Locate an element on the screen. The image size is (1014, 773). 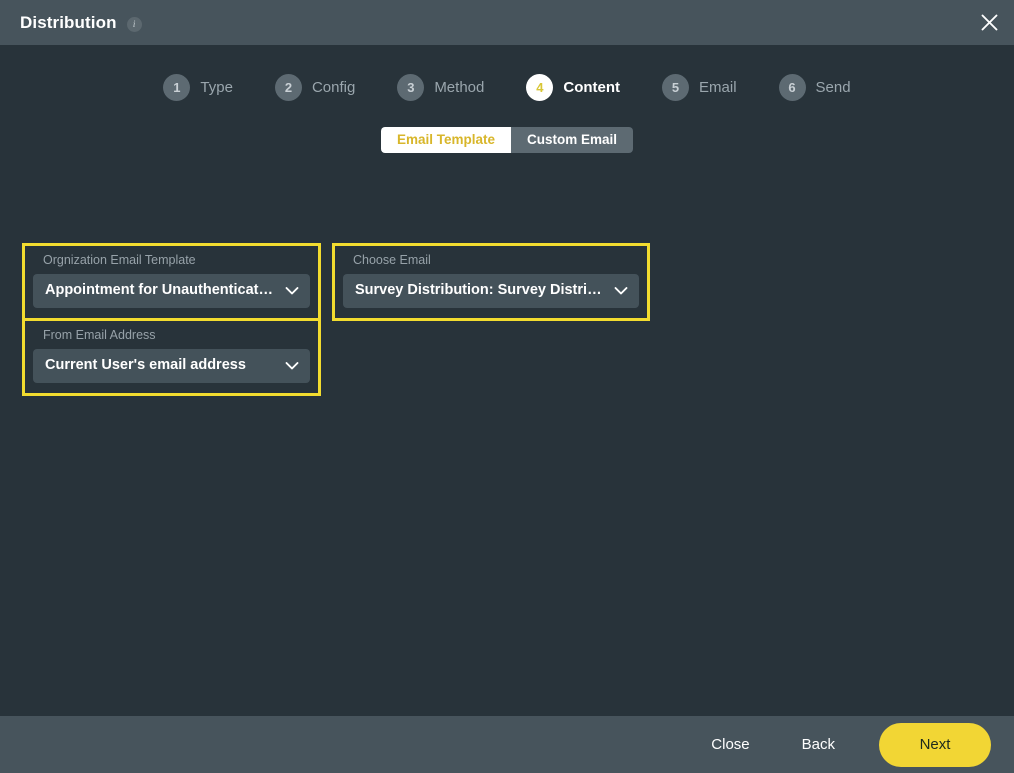
from-email-address-label: From Email Address is located at coordinates (99, 335).